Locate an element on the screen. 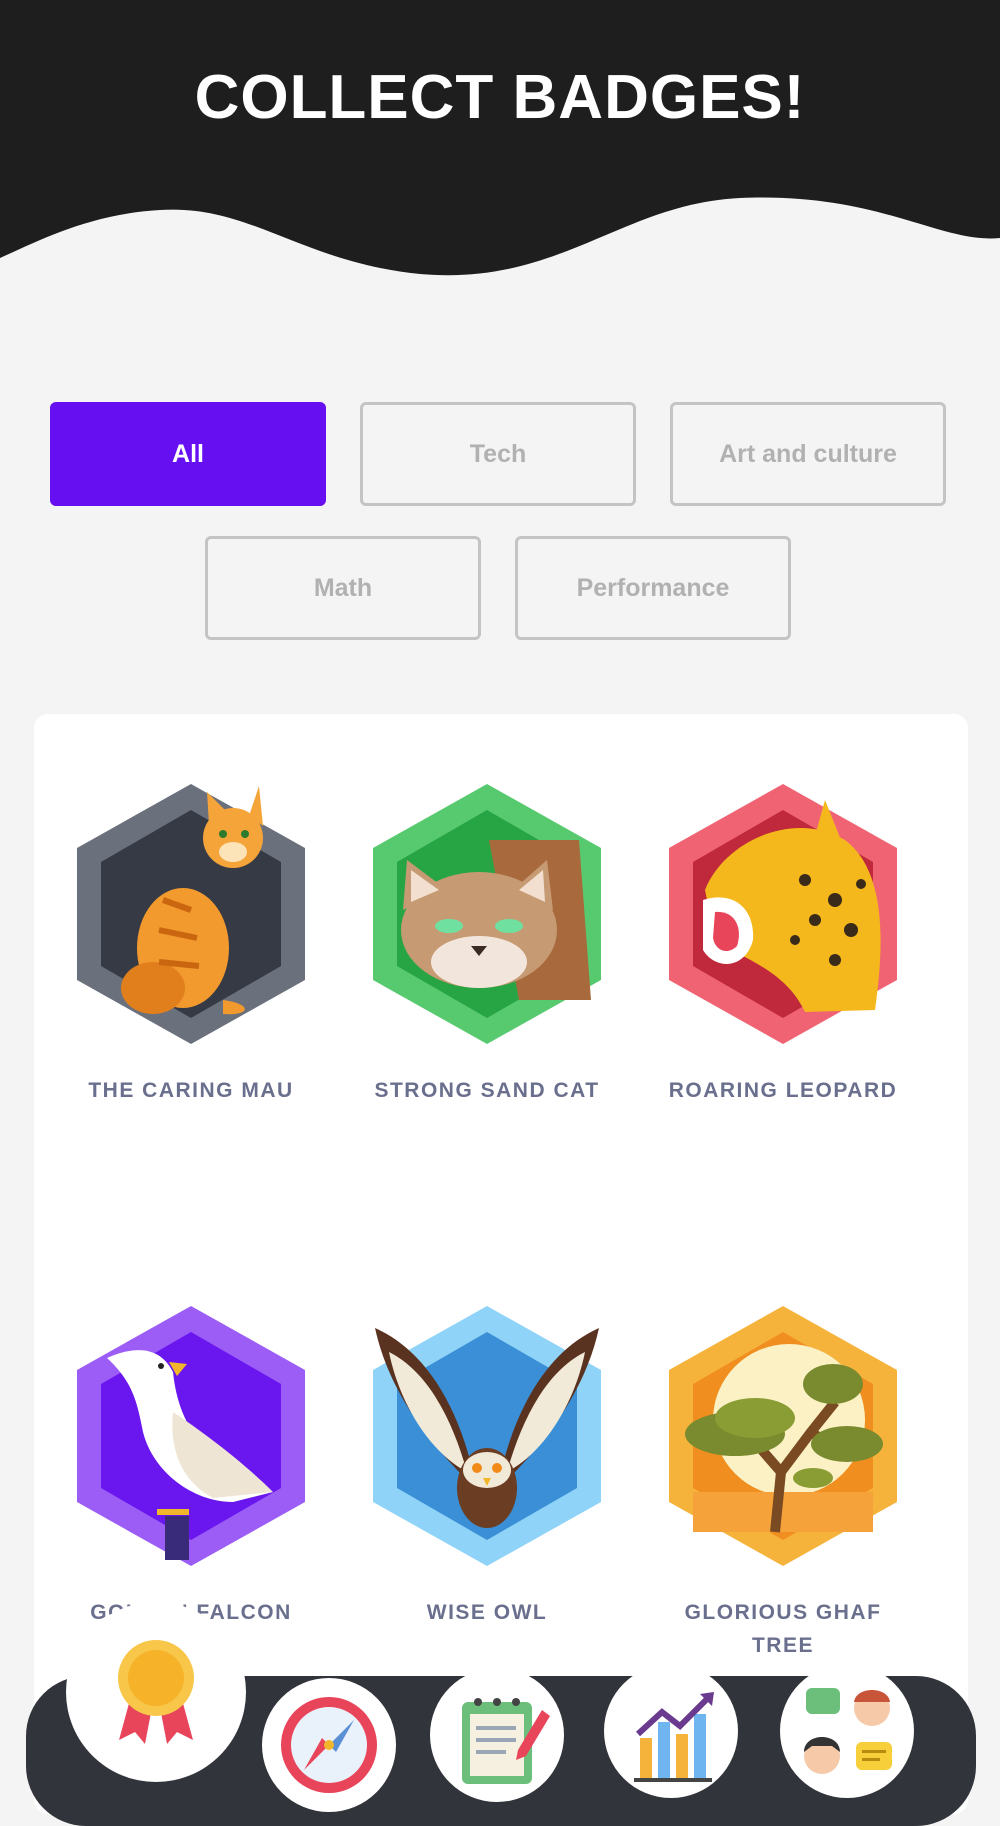 The height and width of the screenshot is (1826, 1000). badge-item: GLORIOUS GHAF TREE is located at coordinates (783, 1482).